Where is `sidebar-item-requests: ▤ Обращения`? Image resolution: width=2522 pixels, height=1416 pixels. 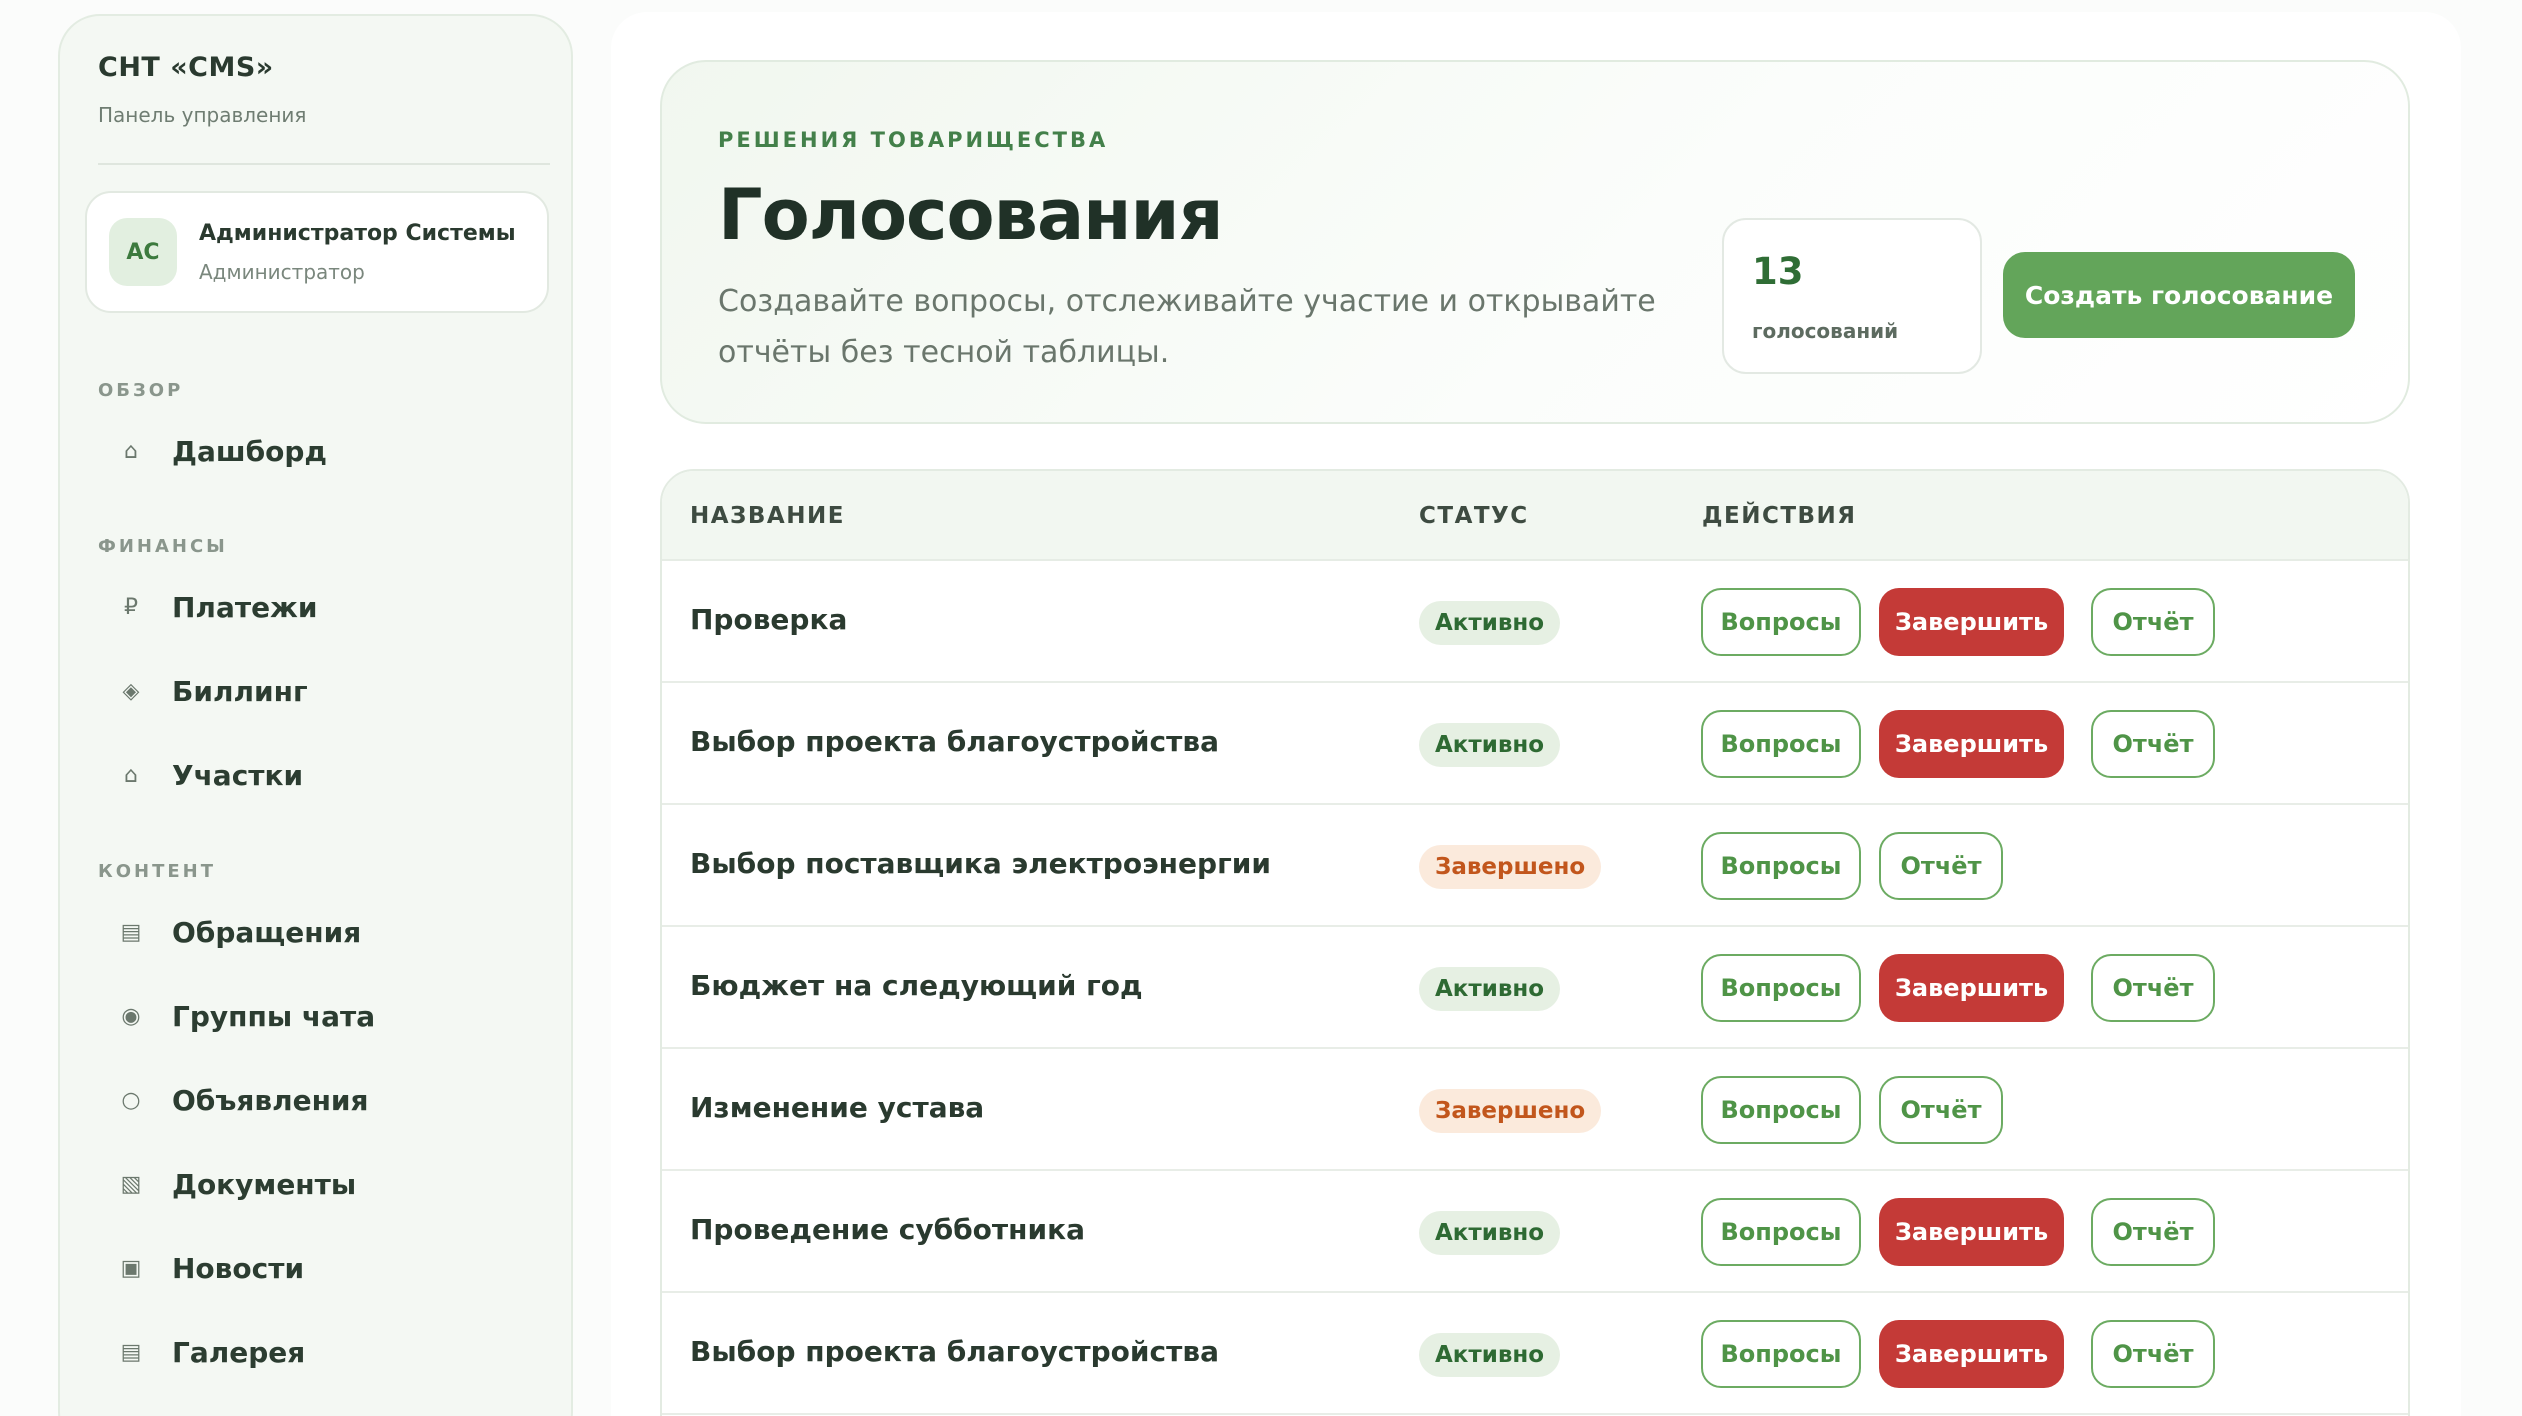
sidebar-item-requests: ▤ Обращения is located at coordinates (324, 932).